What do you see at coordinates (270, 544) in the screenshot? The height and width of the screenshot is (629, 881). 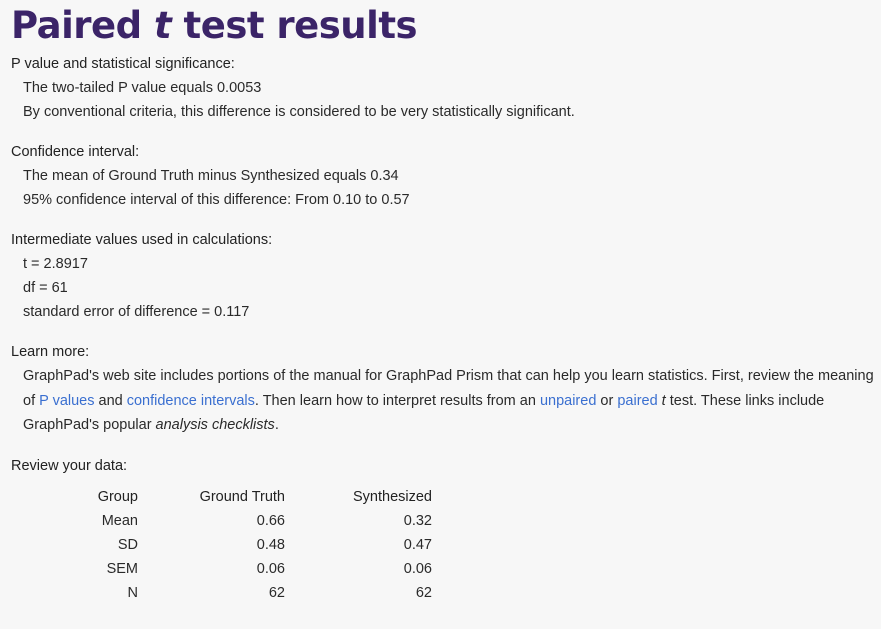 I see `cell-ground-truth: 0.48` at bounding box center [270, 544].